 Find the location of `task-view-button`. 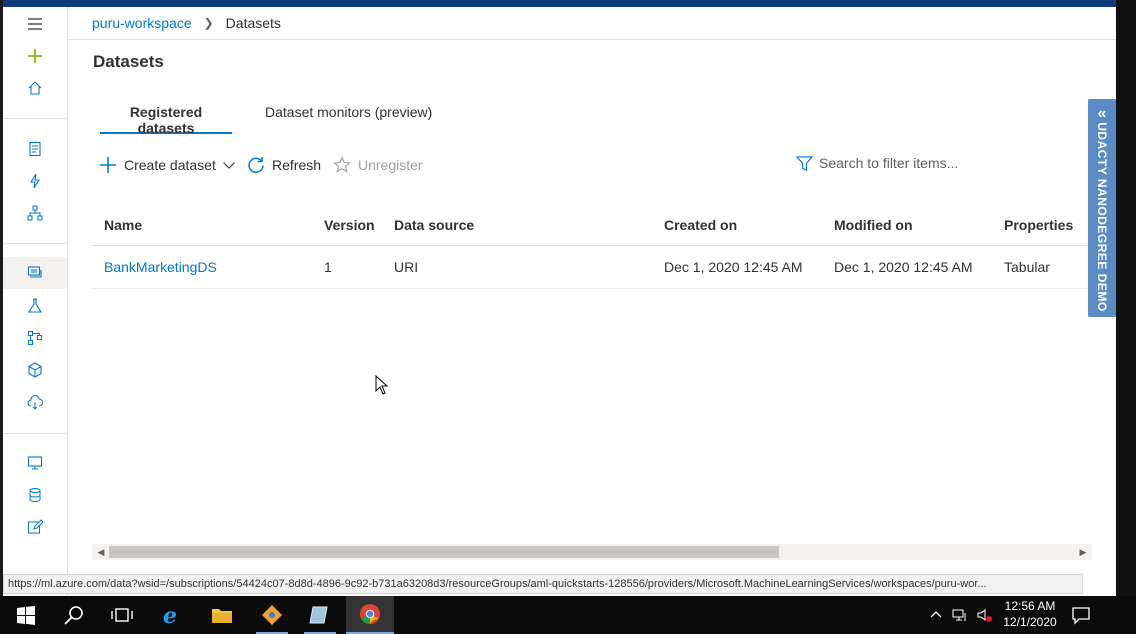

task-view-button is located at coordinates (122, 615).